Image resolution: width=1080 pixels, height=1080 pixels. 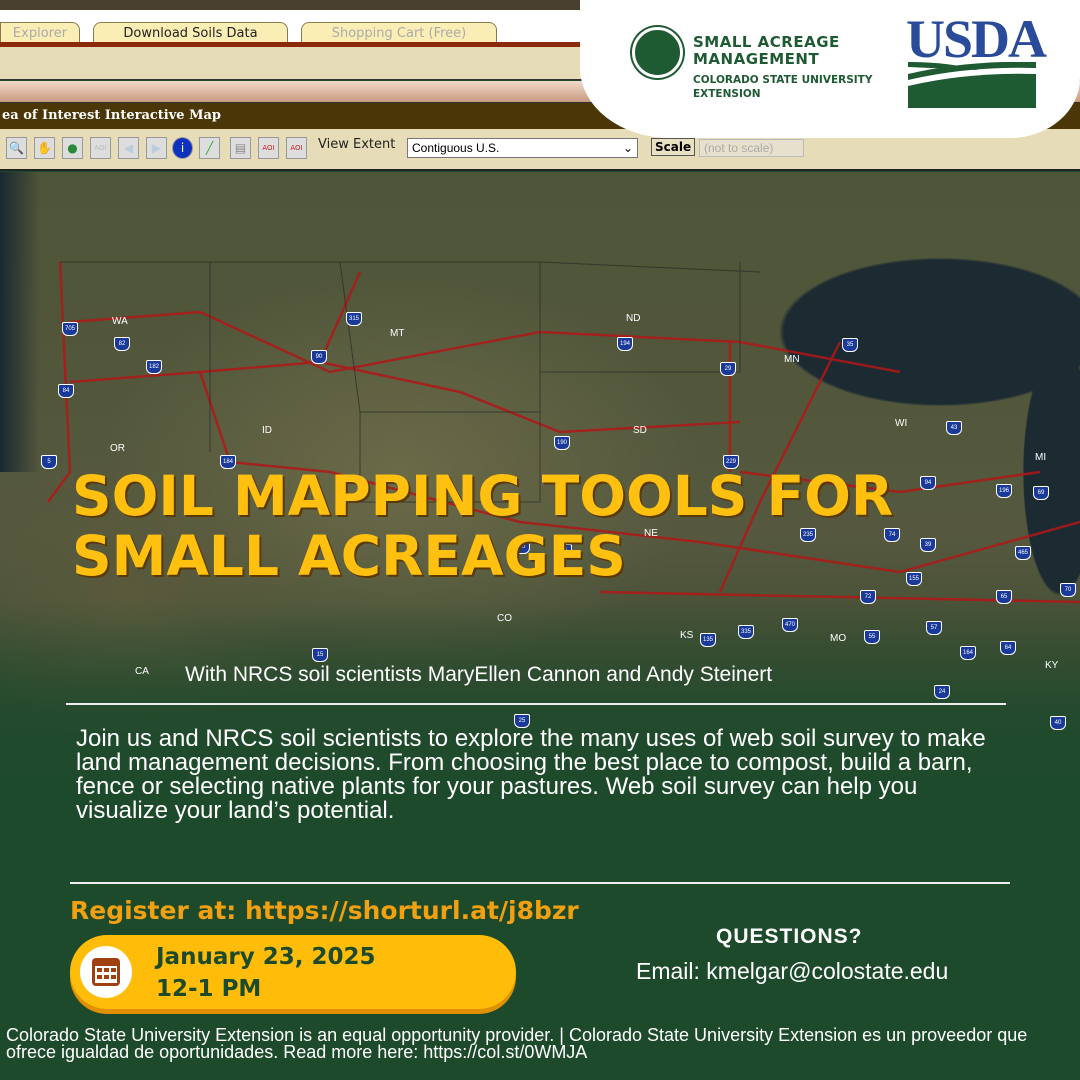 What do you see at coordinates (708, 640) in the screenshot?
I see `interstate-shield-icon: 135` at bounding box center [708, 640].